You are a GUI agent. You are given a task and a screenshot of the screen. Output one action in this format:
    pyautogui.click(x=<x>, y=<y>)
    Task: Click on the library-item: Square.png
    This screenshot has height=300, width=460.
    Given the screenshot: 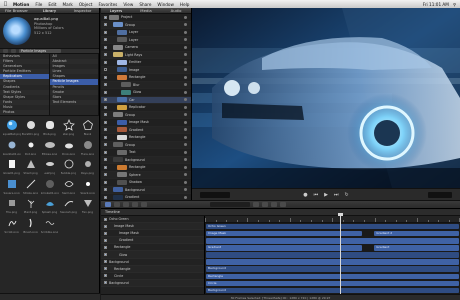 What is the action you would take?
    pyautogui.click(x=11, y=186)
    